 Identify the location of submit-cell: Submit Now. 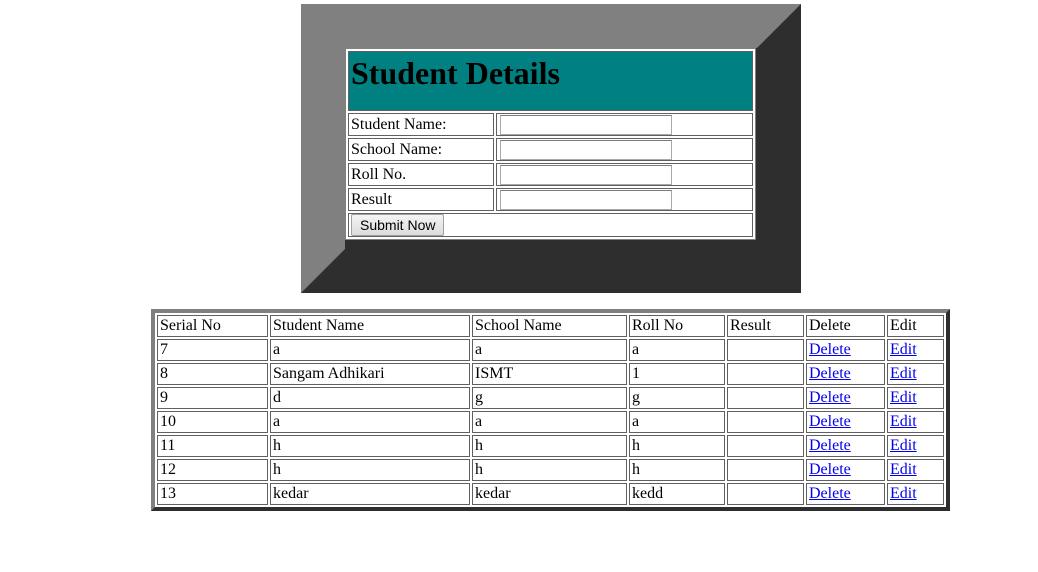
(550, 225).